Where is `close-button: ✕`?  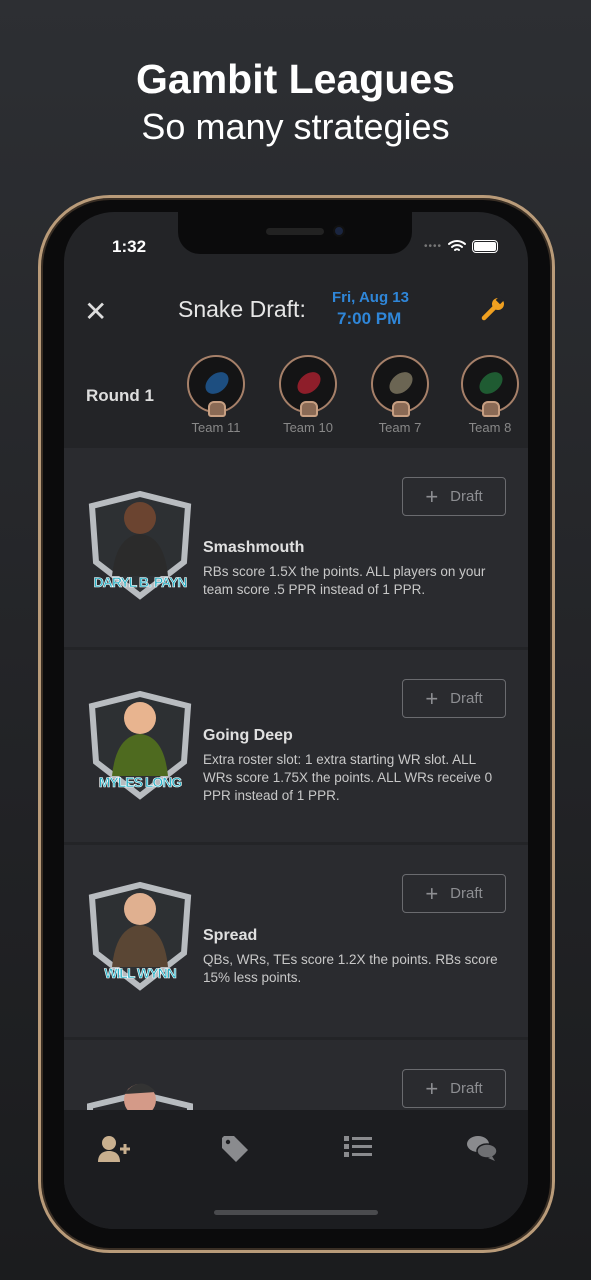
close-button: ✕ is located at coordinates (95, 311).